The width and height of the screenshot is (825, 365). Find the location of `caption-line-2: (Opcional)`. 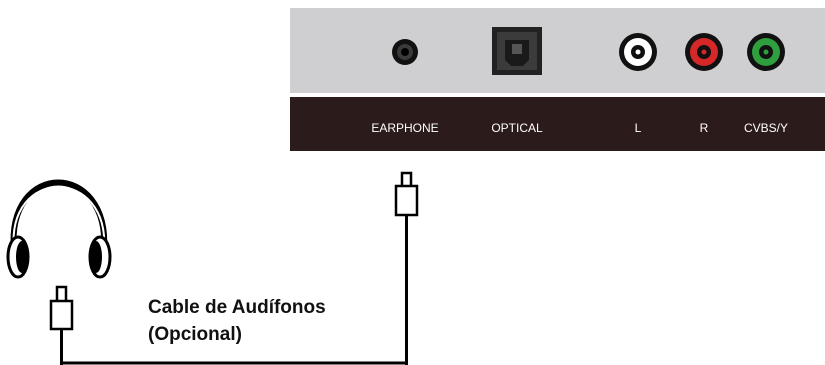

caption-line-2: (Opcional) is located at coordinates (195, 334).